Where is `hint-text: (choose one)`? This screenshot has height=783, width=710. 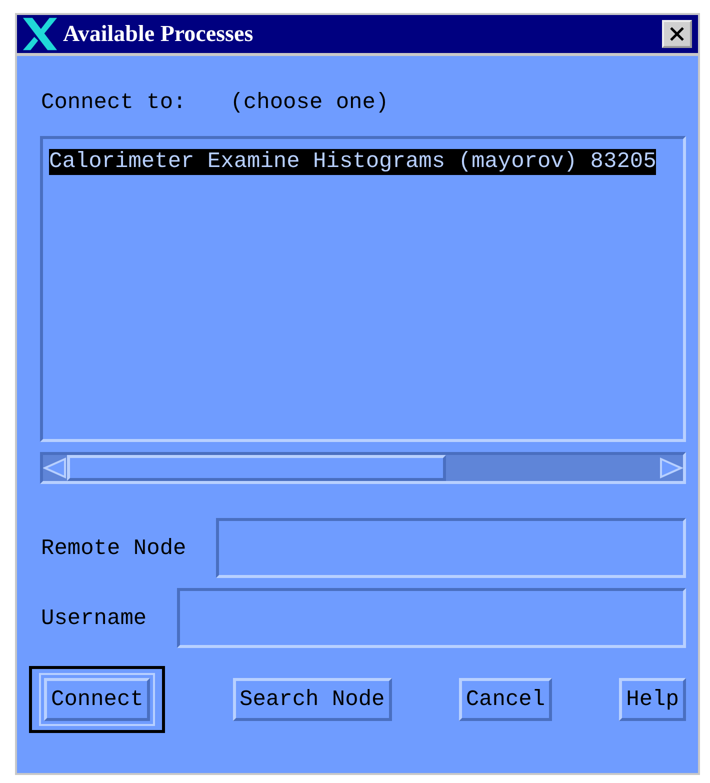
hint-text: (choose one) is located at coordinates (309, 103).